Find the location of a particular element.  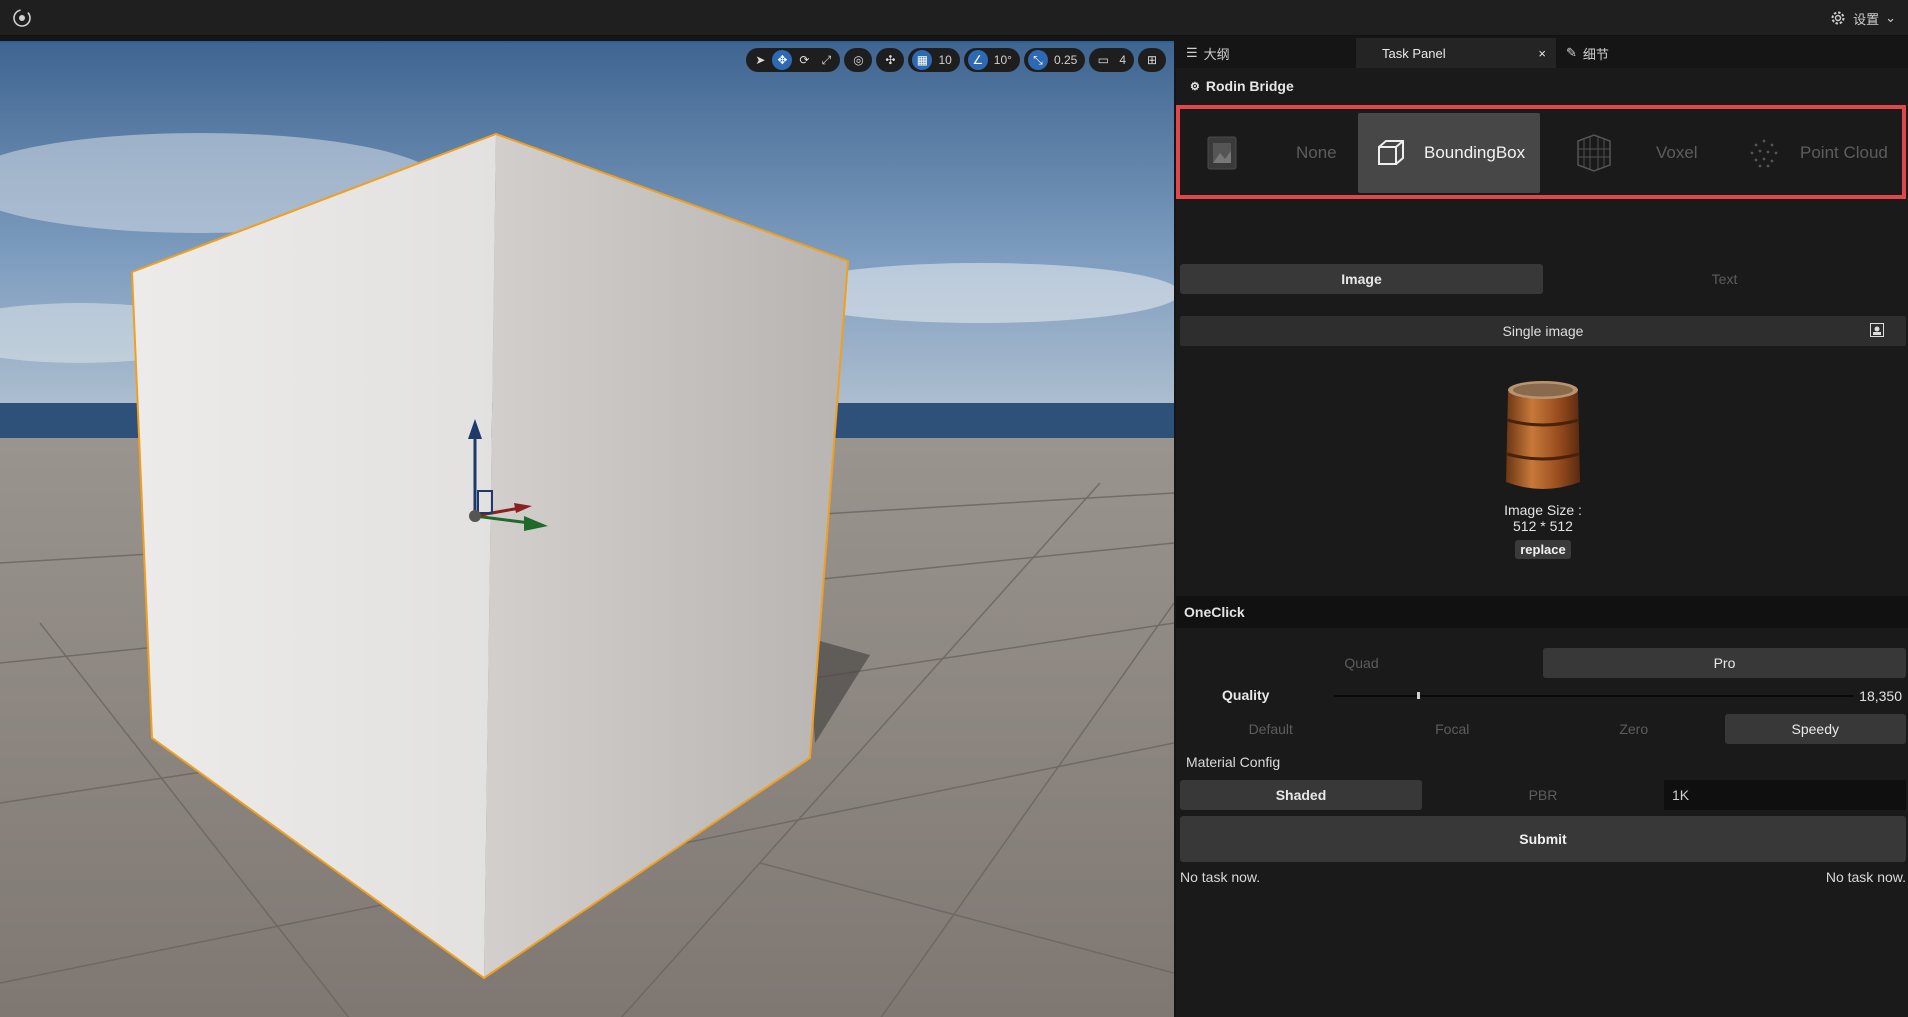

mode-boundingbox-label: BoundingBox is located at coordinates (1475, 152).